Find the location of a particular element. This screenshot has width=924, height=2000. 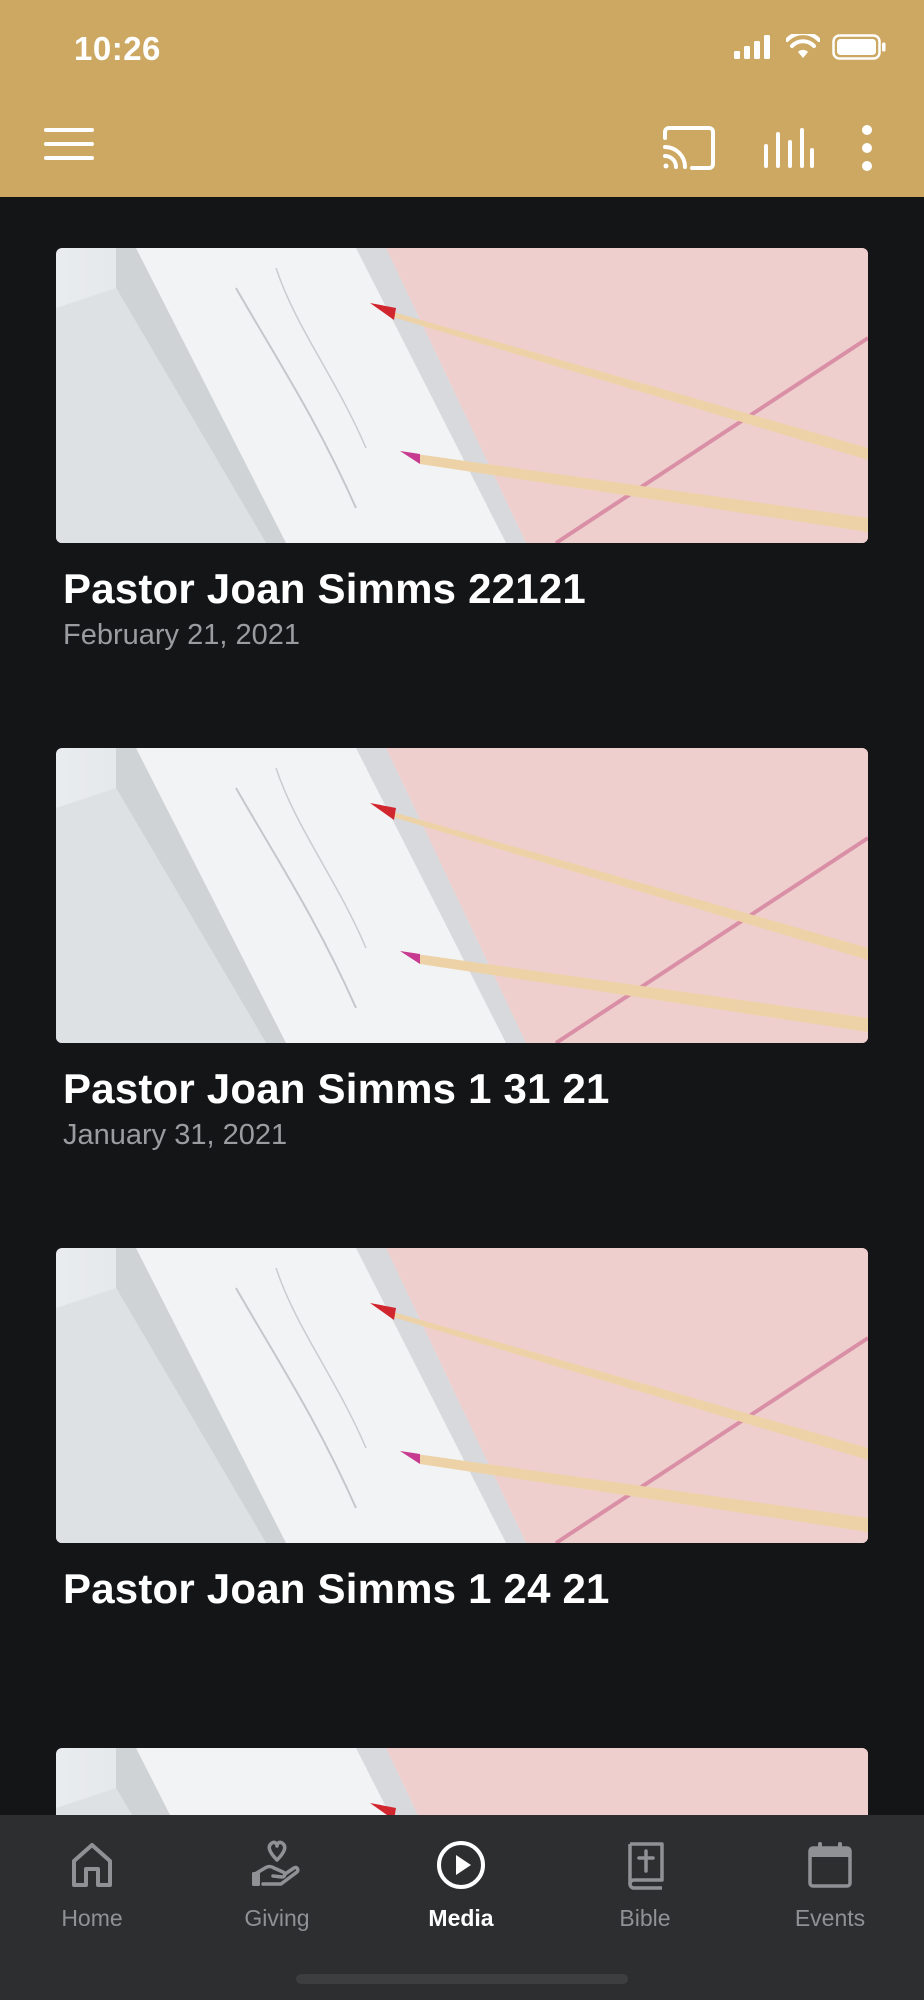

cast-icon is located at coordinates (689, 148).